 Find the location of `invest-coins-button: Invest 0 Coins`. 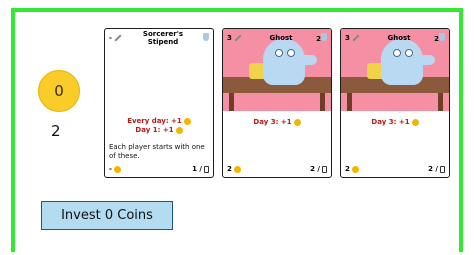

invest-coins-button: Invest 0 Coins is located at coordinates (107, 215).